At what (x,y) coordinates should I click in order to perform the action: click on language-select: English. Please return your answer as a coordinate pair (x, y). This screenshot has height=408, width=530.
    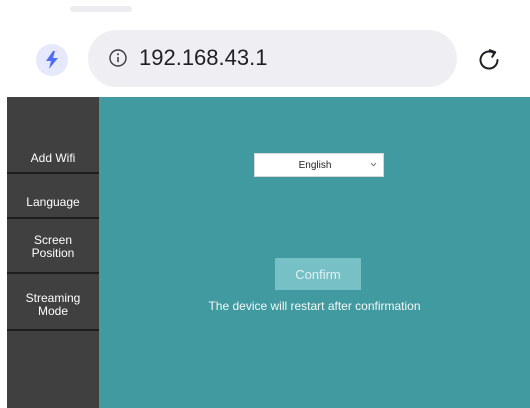
    Looking at the image, I should click on (319, 165).